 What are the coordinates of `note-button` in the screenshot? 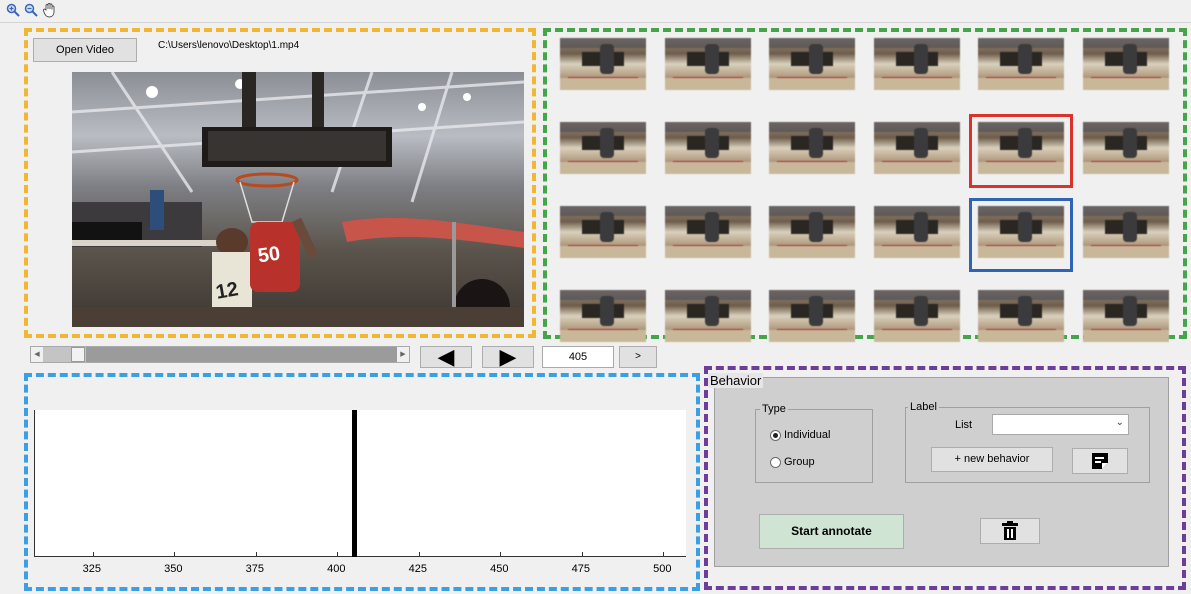 It's located at (1100, 461).